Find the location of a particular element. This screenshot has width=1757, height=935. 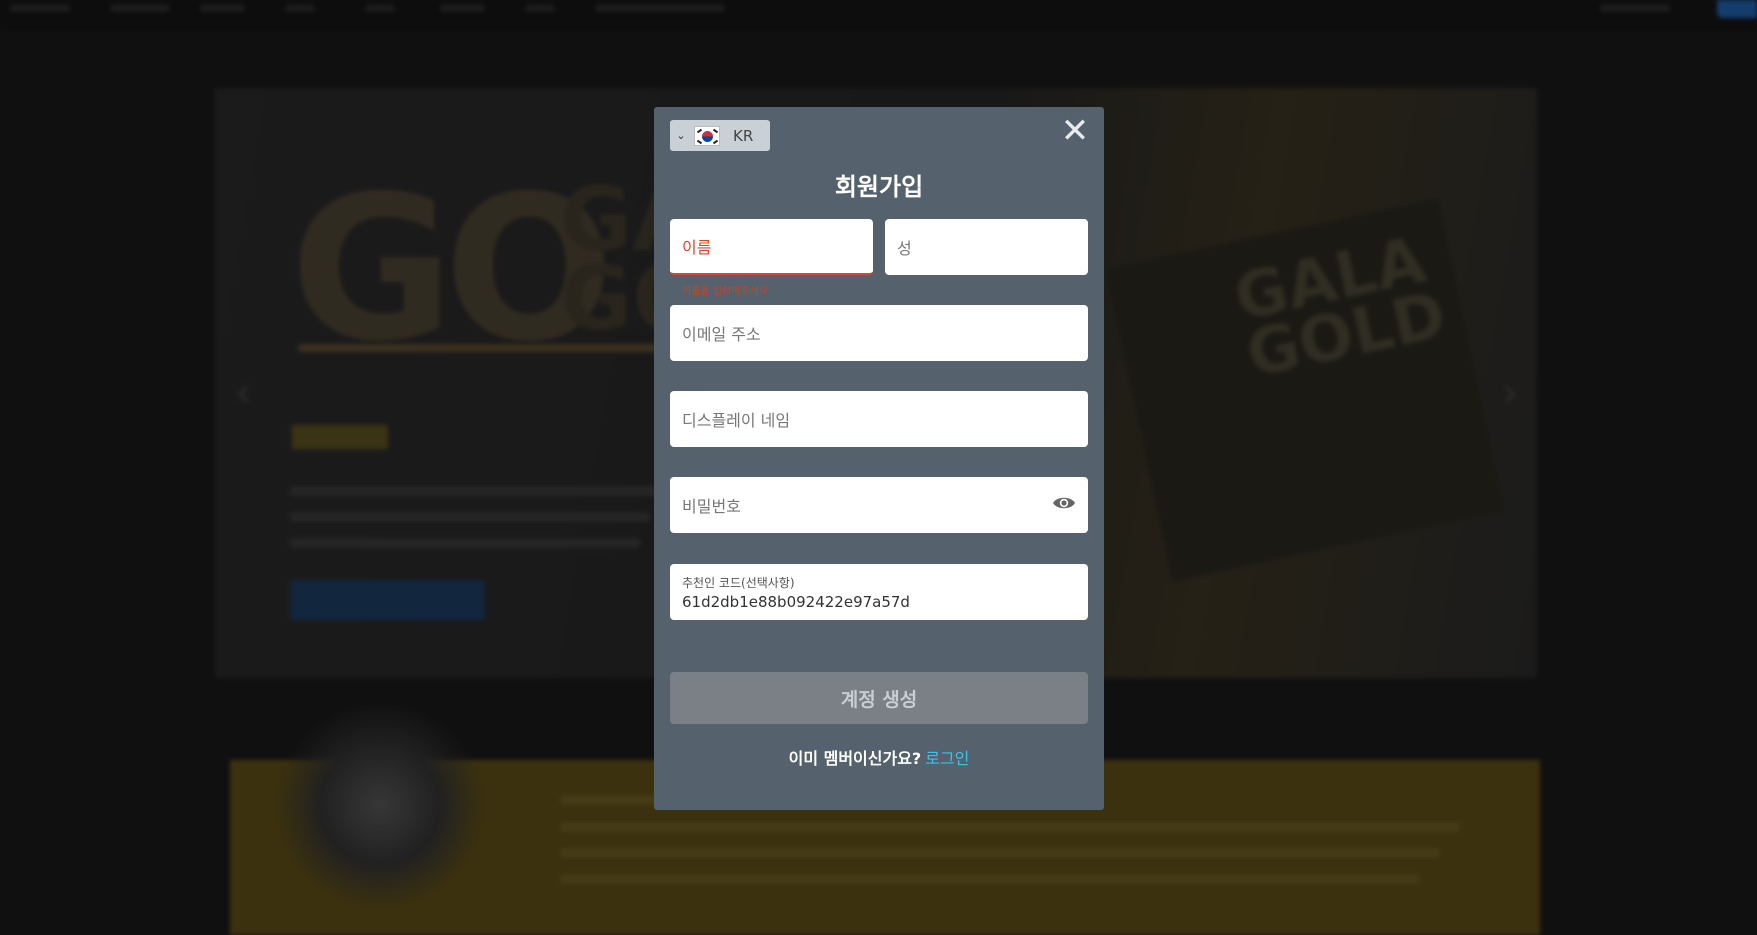

last-name-input: 성 is located at coordinates (986, 247).